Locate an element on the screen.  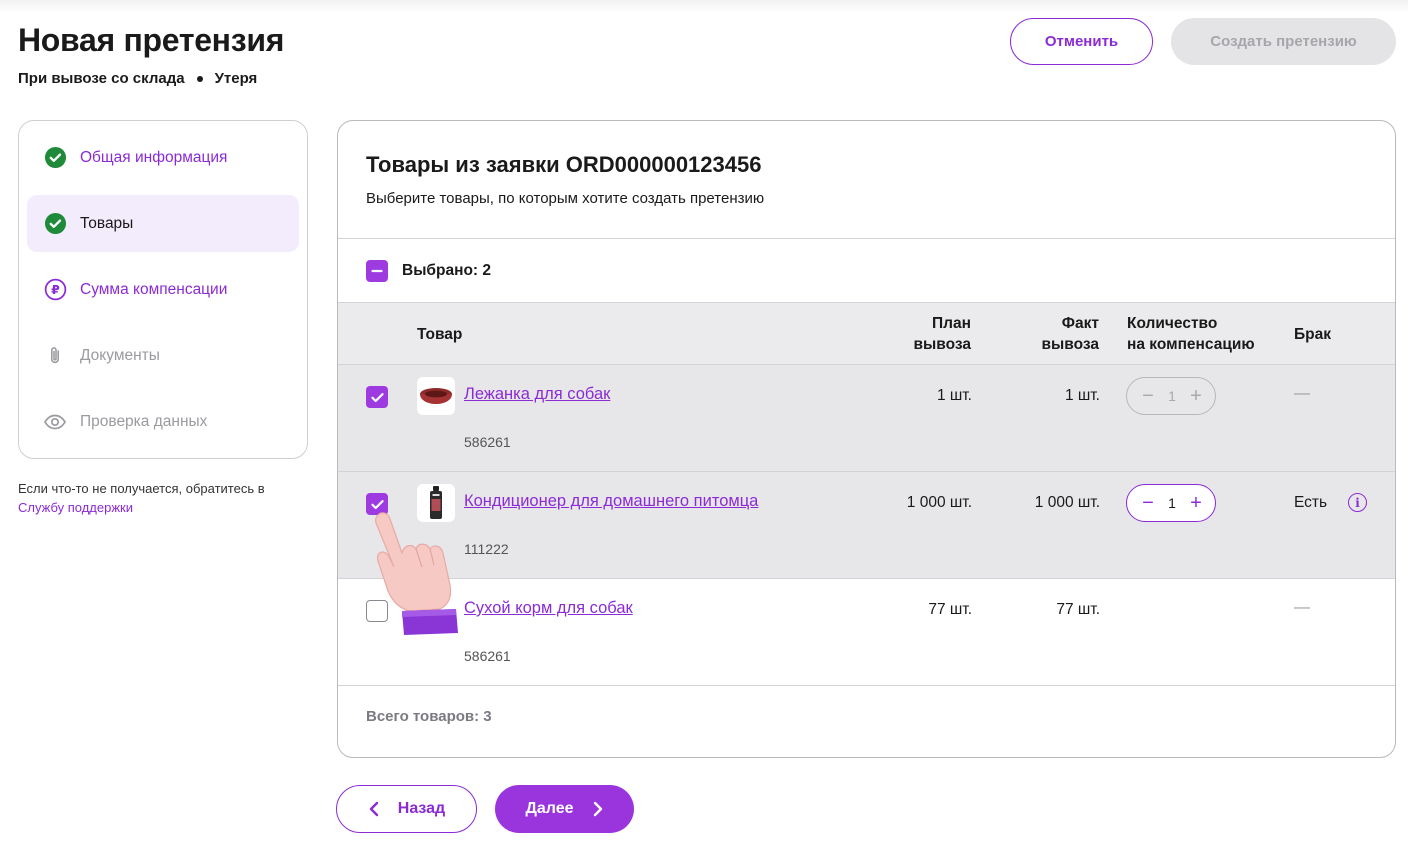
step-label: Товары is located at coordinates (107, 223).